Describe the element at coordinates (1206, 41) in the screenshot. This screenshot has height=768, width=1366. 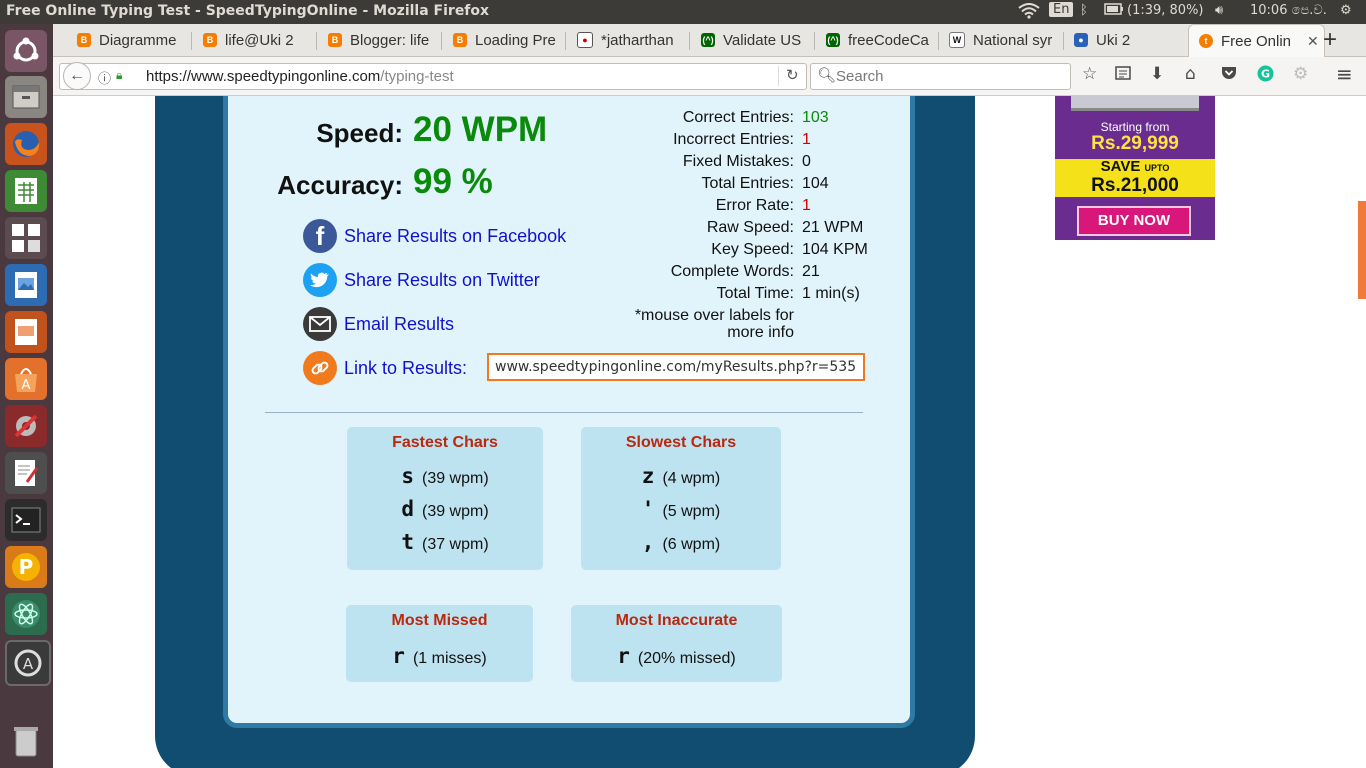
I see `speedtyping-icon: t` at that location.